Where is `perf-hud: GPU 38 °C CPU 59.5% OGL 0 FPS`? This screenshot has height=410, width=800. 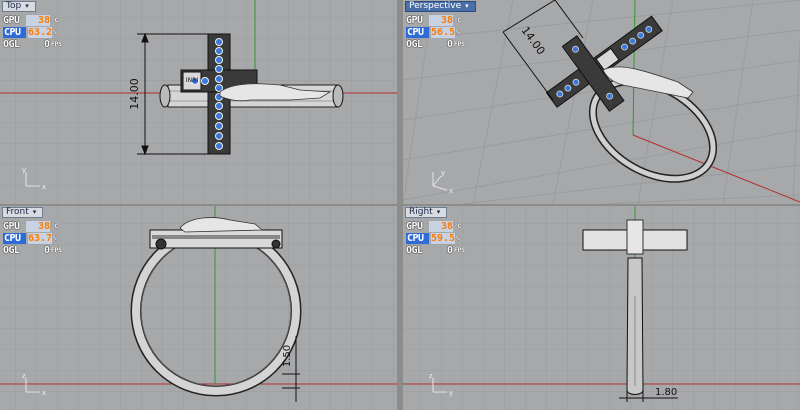 perf-hud: GPU 38 °C CPU 59.5% OGL 0 FPS is located at coordinates (435, 238).